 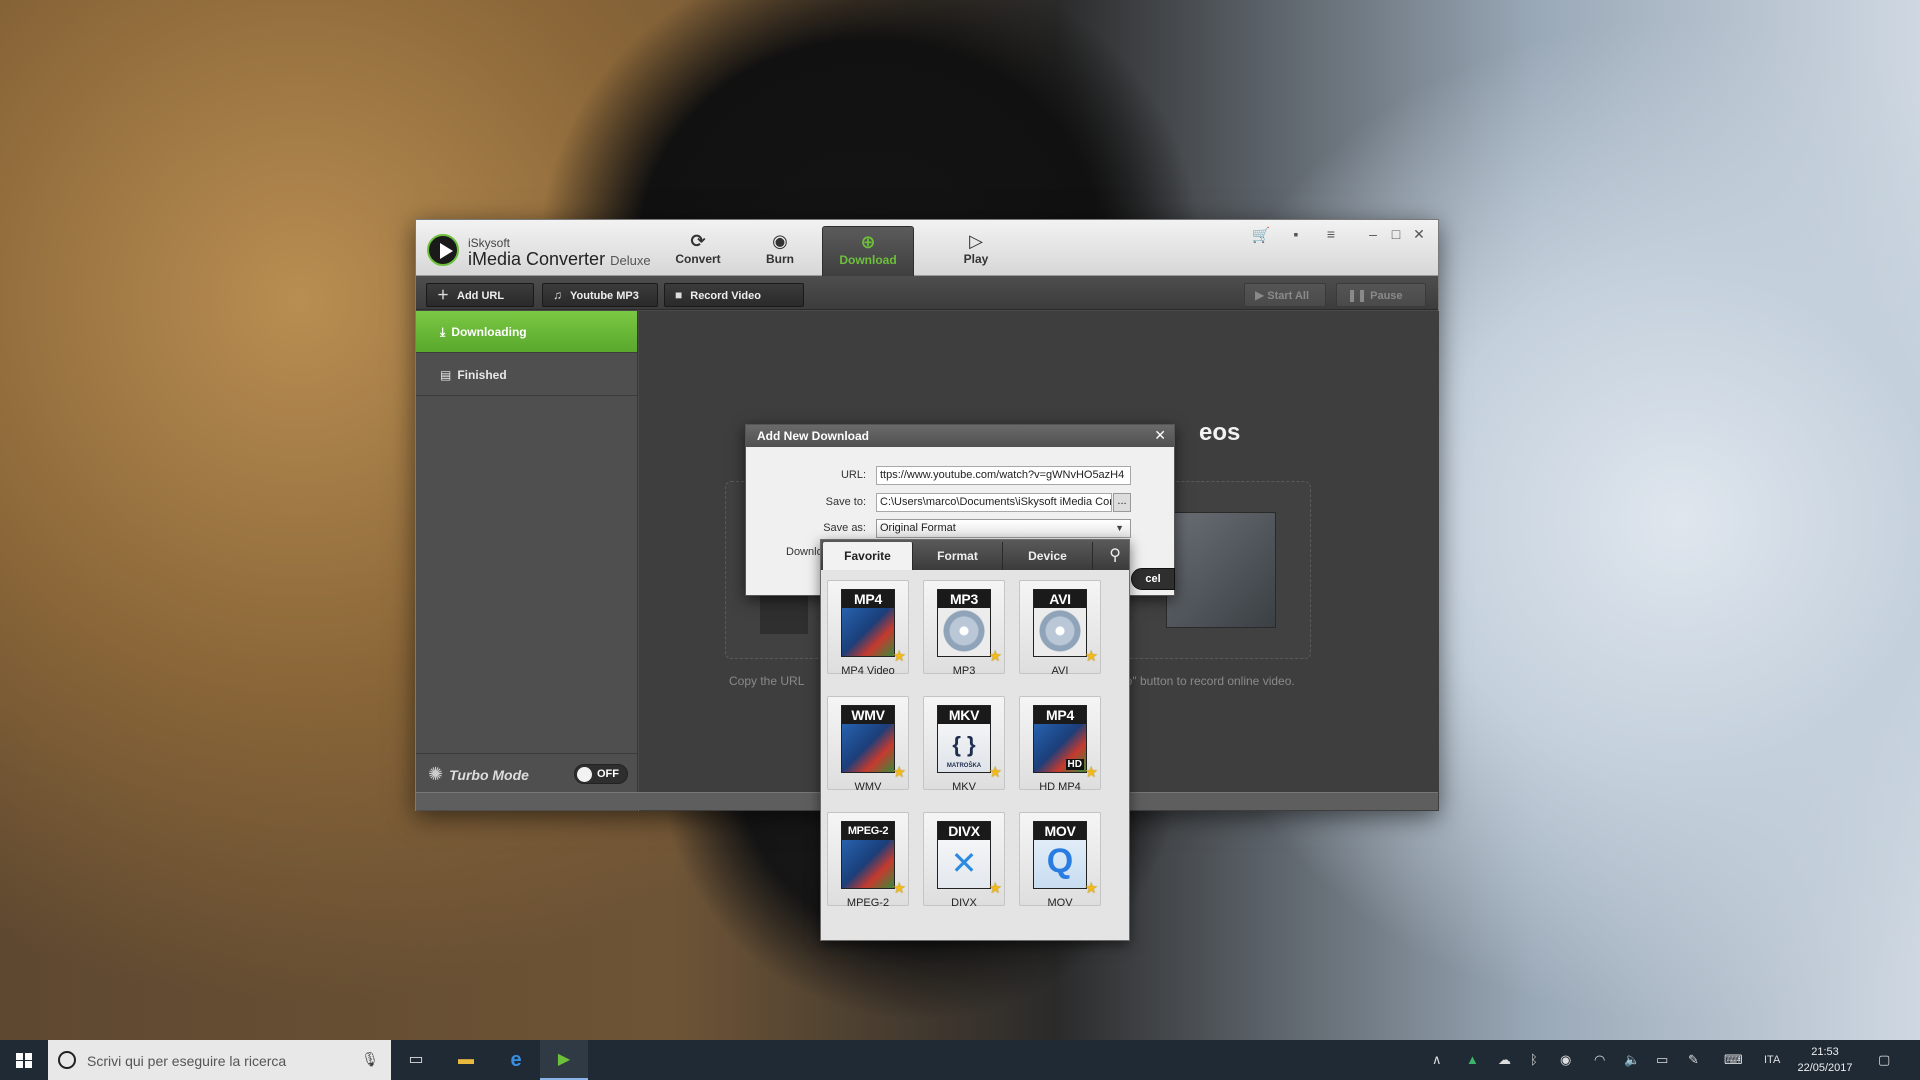 What do you see at coordinates (436, 774) in the screenshot?
I see `turbo-icon: ✺` at bounding box center [436, 774].